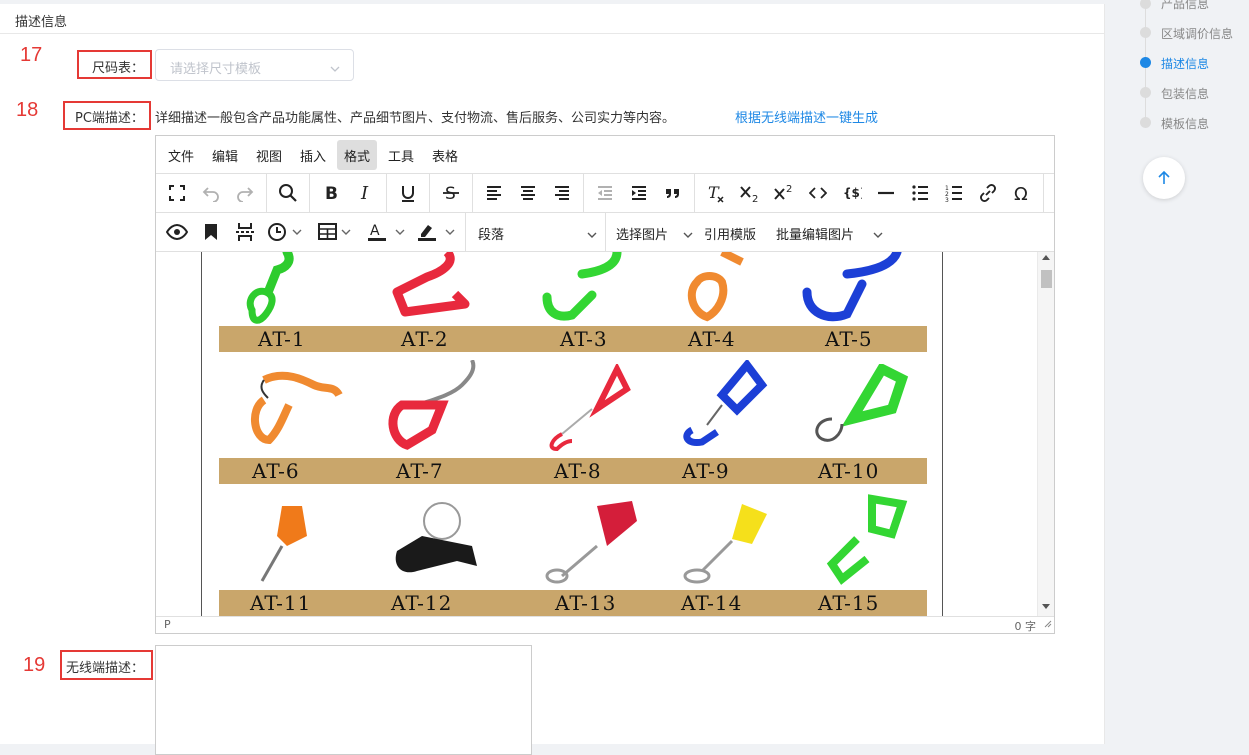 This screenshot has height=755, width=1249. What do you see at coordinates (288, 193) in the screenshot?
I see `search-icon` at bounding box center [288, 193].